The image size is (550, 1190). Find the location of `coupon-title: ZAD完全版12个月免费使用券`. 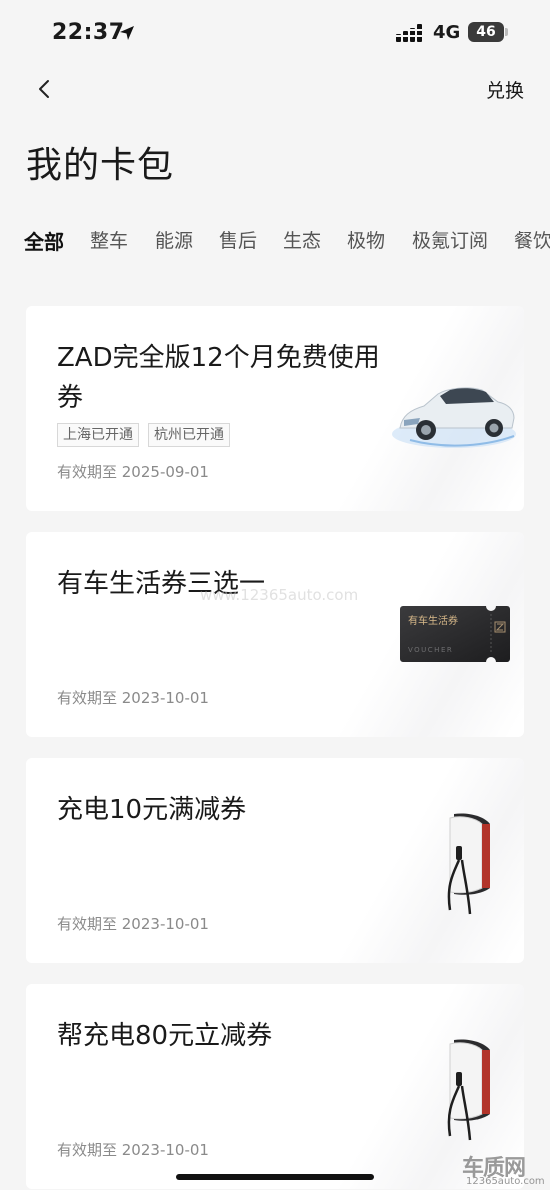

coupon-title: ZAD完全版12个月免费使用券 is located at coordinates (218, 378).